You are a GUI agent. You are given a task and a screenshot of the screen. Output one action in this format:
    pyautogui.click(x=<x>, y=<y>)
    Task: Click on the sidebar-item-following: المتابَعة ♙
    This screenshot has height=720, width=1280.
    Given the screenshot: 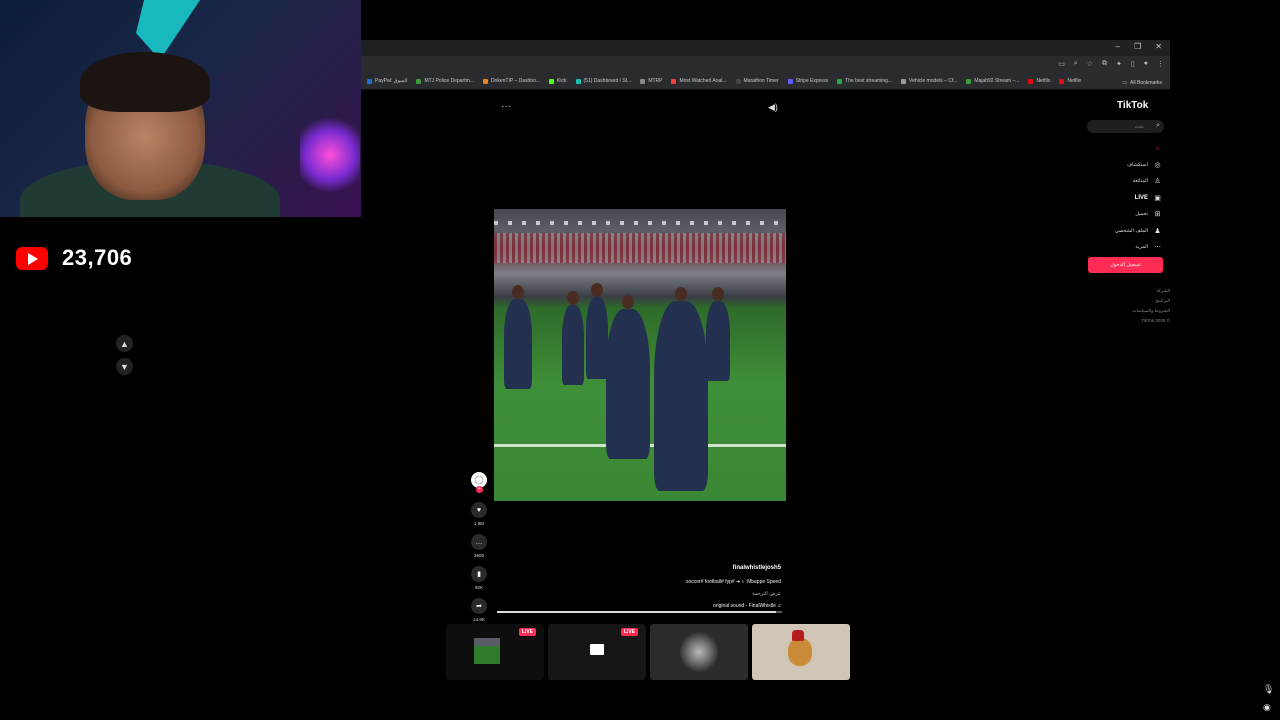 What is the action you would take?
    pyautogui.click(x=1126, y=181)
    